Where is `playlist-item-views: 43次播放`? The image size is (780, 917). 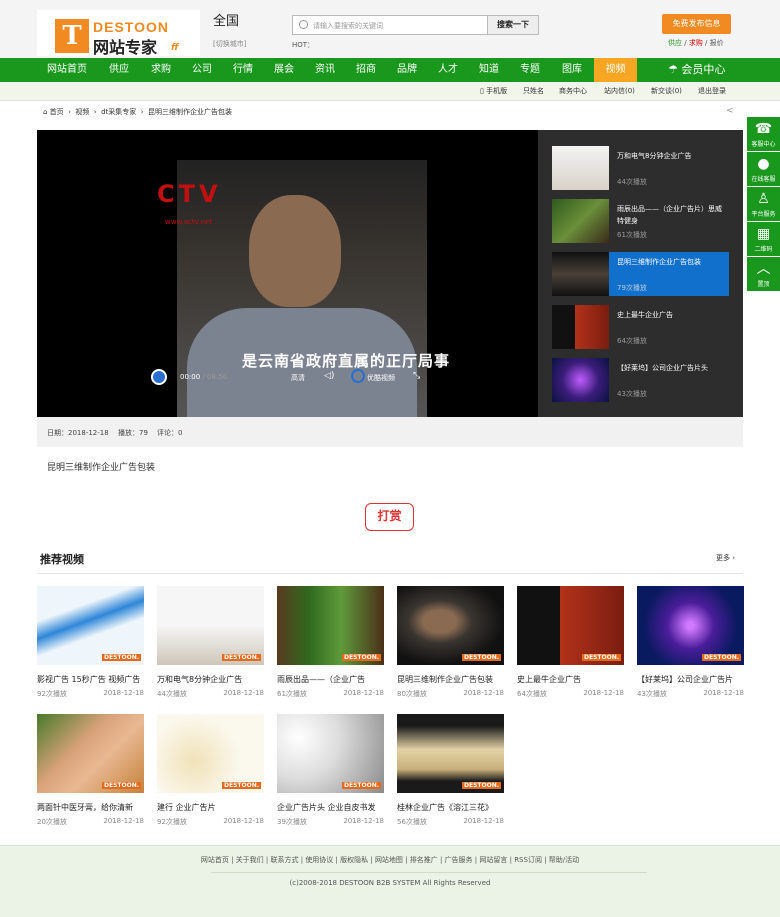
playlist-item-views: 43次播放 is located at coordinates (632, 394).